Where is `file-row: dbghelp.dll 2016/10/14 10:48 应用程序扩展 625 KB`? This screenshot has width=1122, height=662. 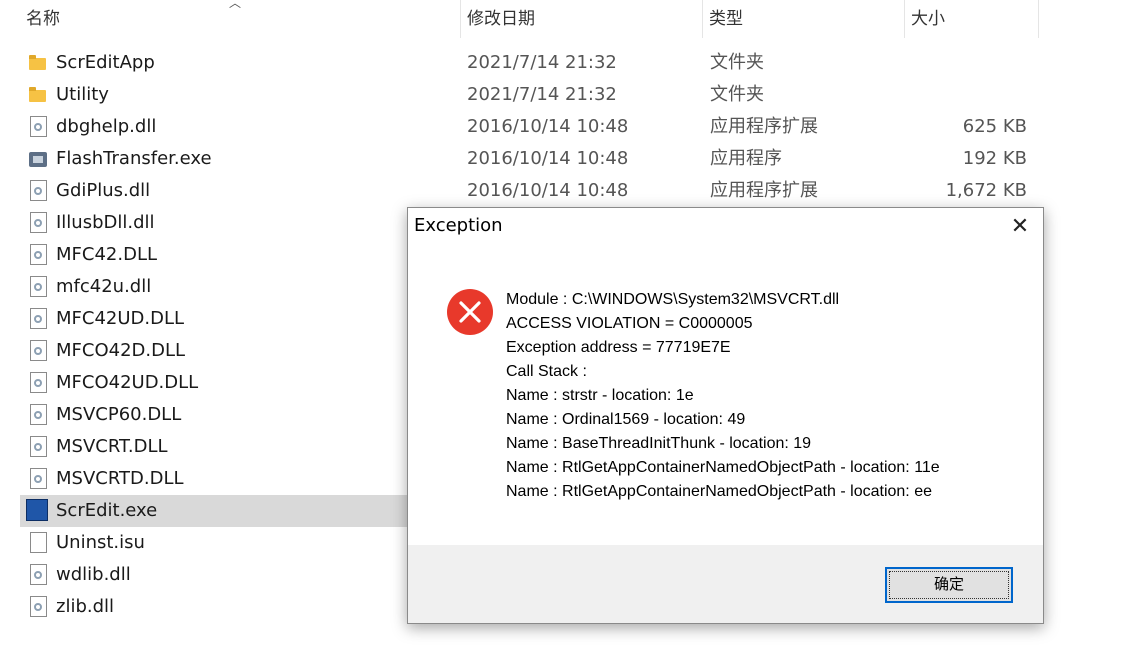
file-row: dbghelp.dll 2016/10/14 10:48 应用程序扩展 625 KB is located at coordinates (540, 127).